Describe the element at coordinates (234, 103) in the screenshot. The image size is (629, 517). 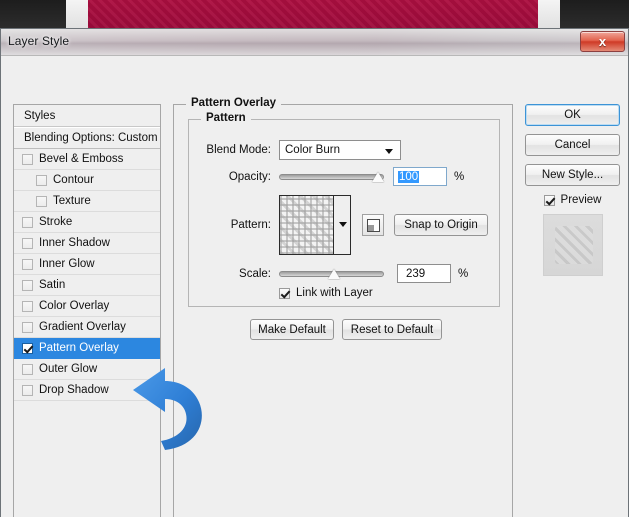
I see `pattern-overlay-group-title: Pattern Overlay` at that location.